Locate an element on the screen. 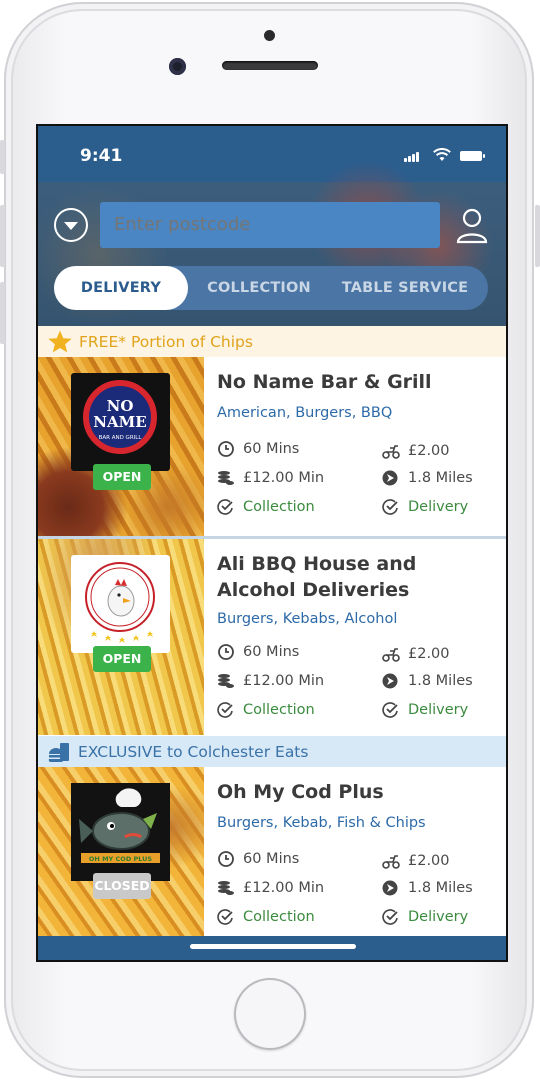  star-icon is located at coordinates (60, 341).